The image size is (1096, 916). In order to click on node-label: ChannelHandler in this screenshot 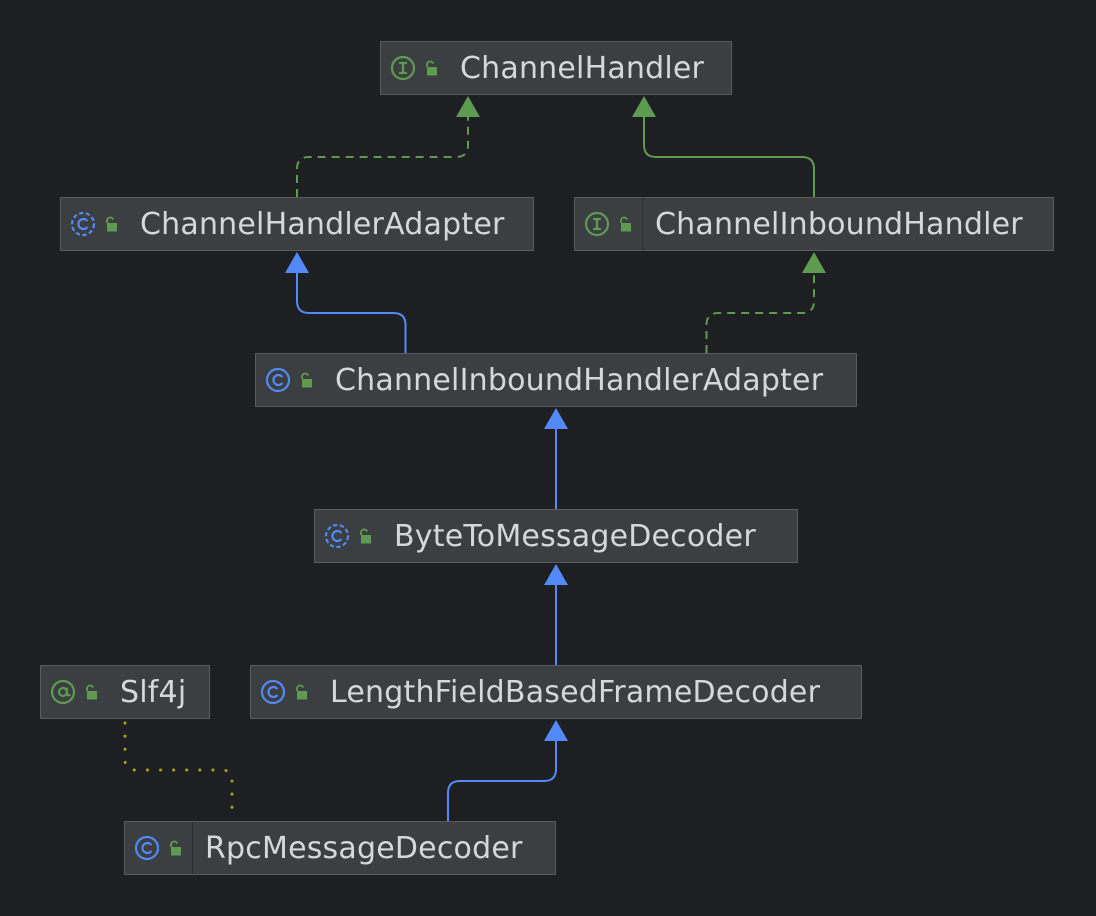, I will do `click(582, 68)`.